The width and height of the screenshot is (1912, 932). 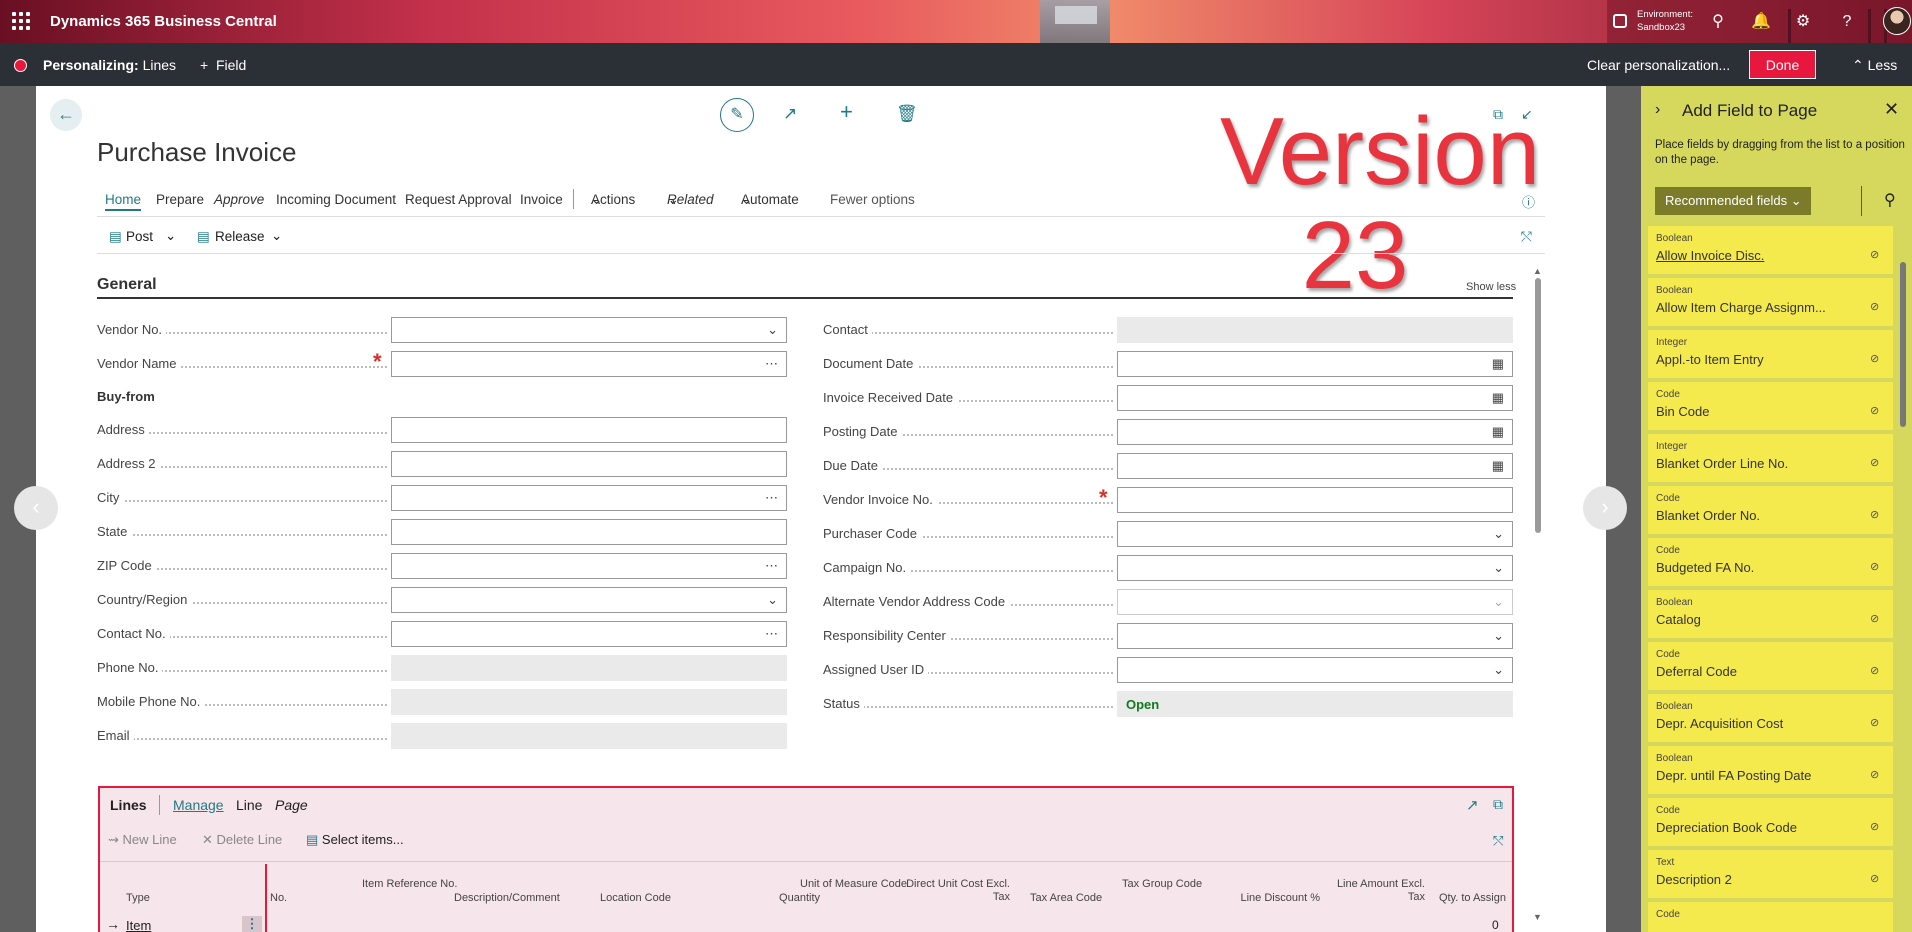 I want to click on share-icon: ↗, so click(x=790, y=114).